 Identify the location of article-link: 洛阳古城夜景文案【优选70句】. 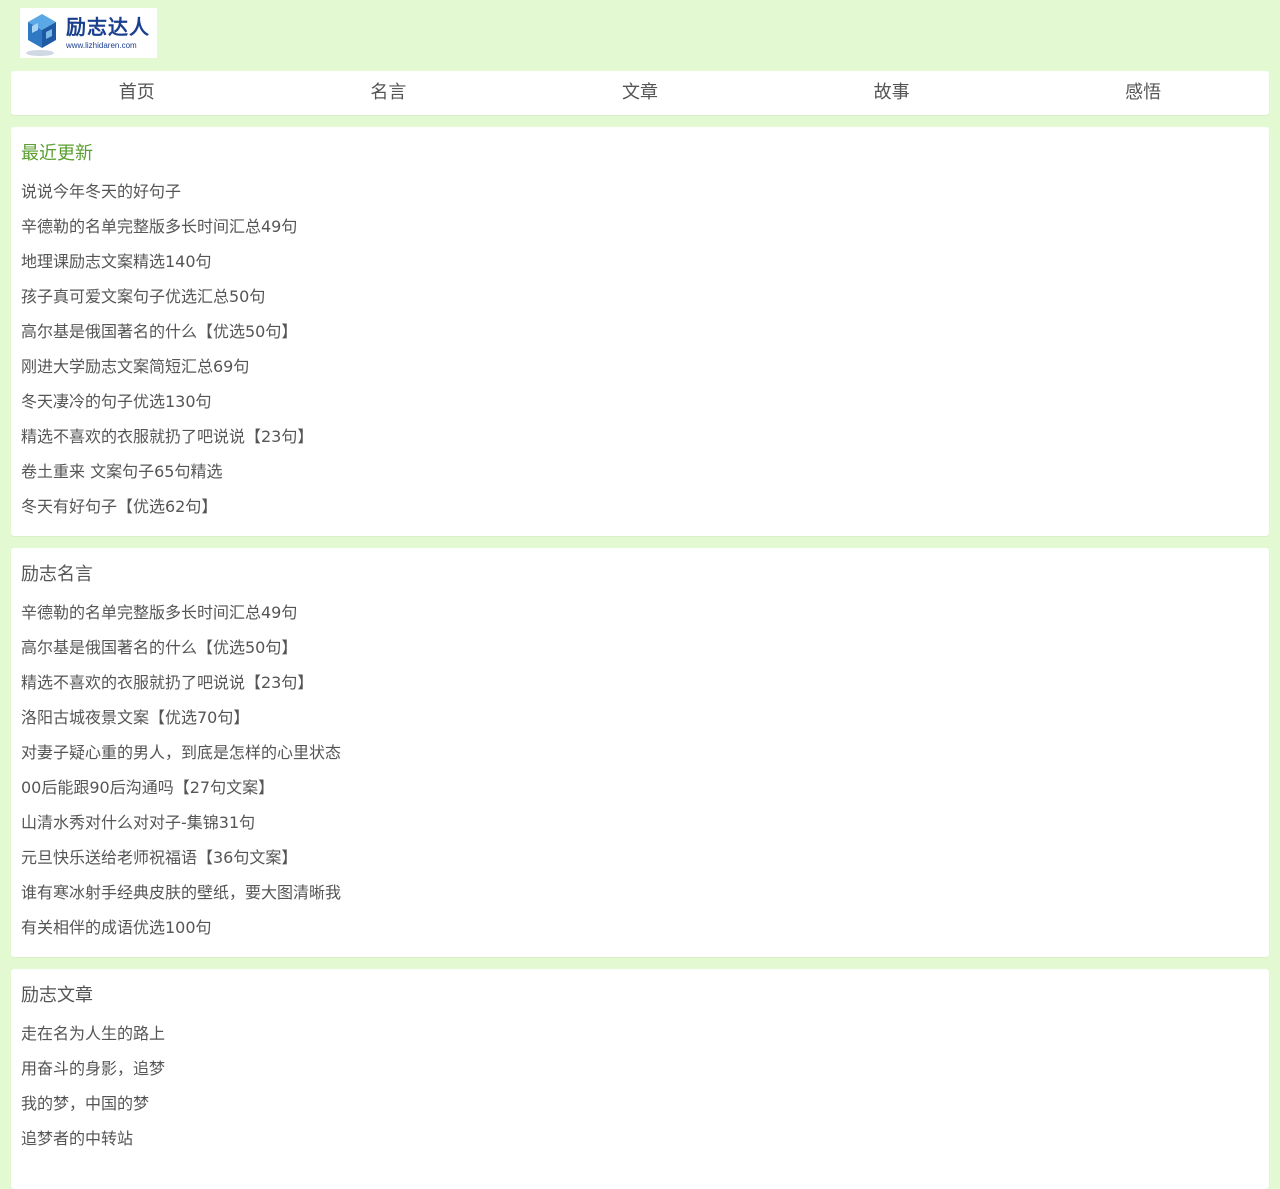
(135, 717).